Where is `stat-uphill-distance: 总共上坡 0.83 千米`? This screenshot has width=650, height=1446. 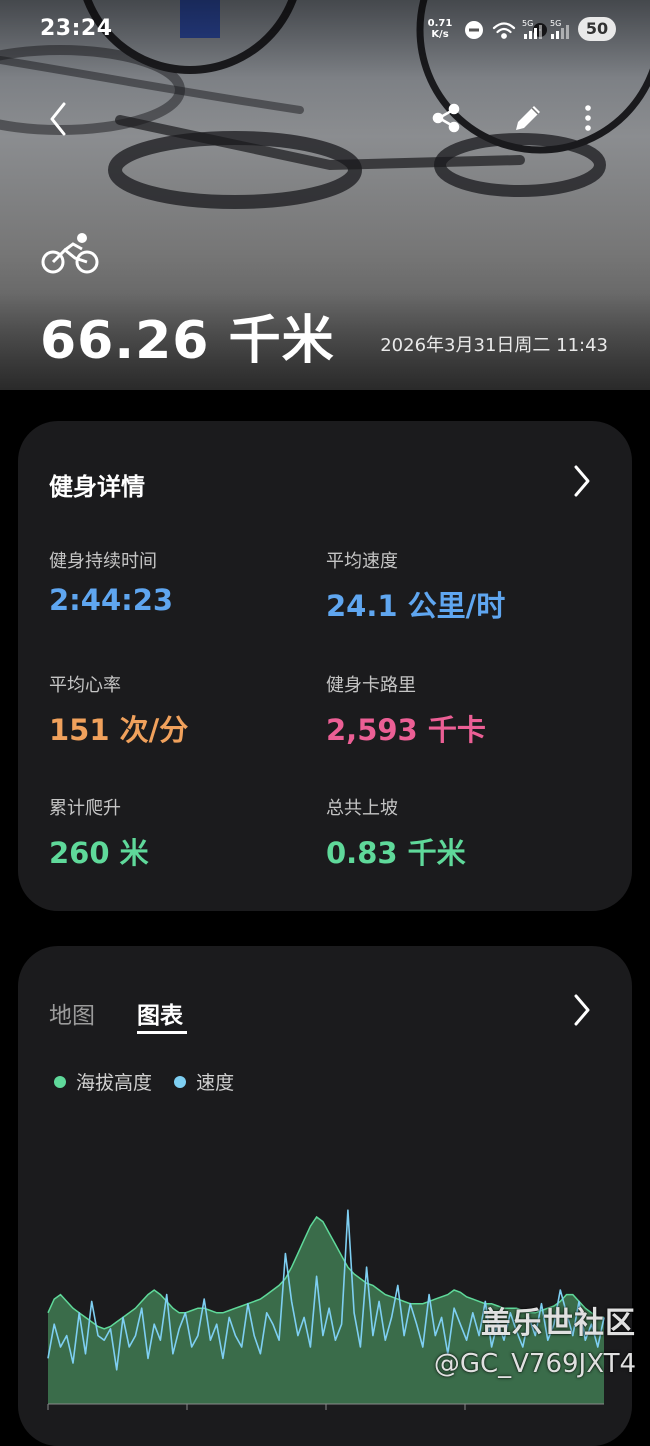
stat-uphill-distance: 总共上坡 0.83 千米 is located at coordinates (396, 833).